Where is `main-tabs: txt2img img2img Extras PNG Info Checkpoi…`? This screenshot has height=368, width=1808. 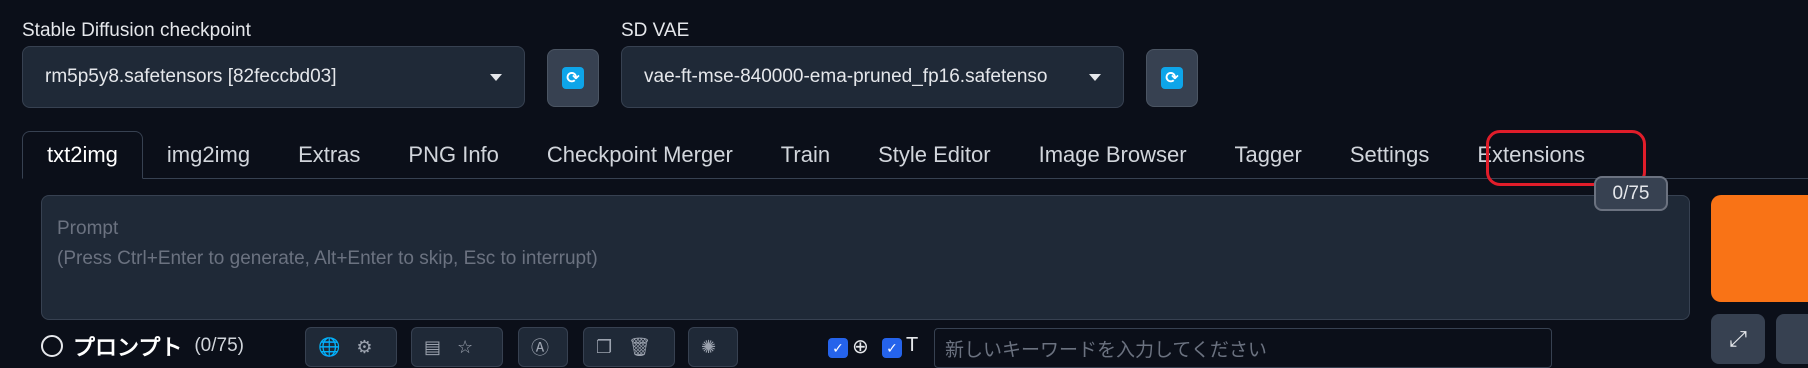 main-tabs: txt2img img2img Extras PNG Info Checkpoi… is located at coordinates (815, 155).